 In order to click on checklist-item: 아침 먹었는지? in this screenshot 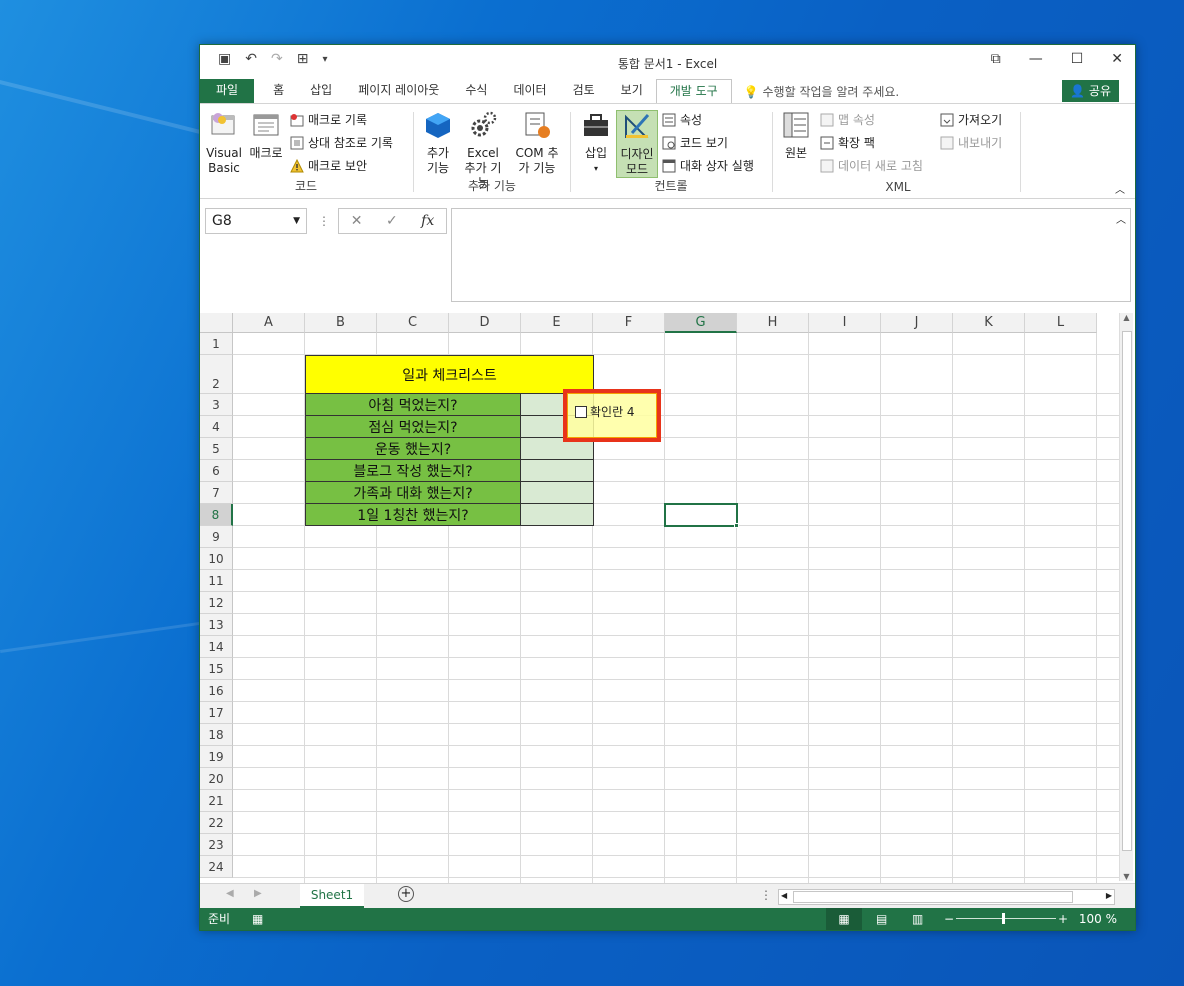, I will do `click(413, 405)`.